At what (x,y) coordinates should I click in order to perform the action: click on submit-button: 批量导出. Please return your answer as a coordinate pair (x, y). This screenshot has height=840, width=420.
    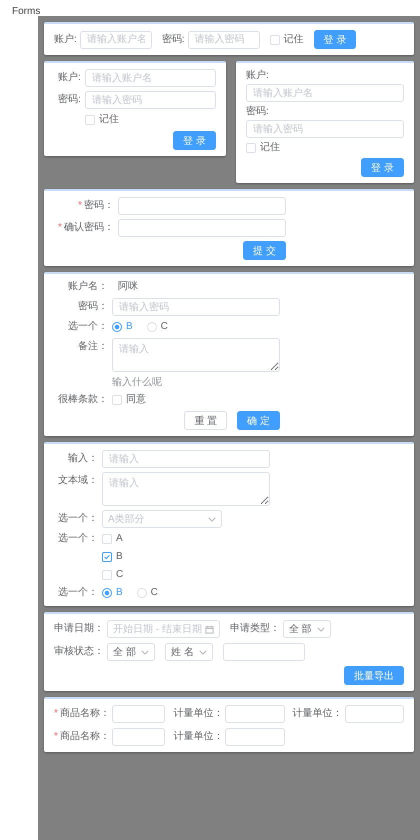
    Looking at the image, I should click on (374, 675).